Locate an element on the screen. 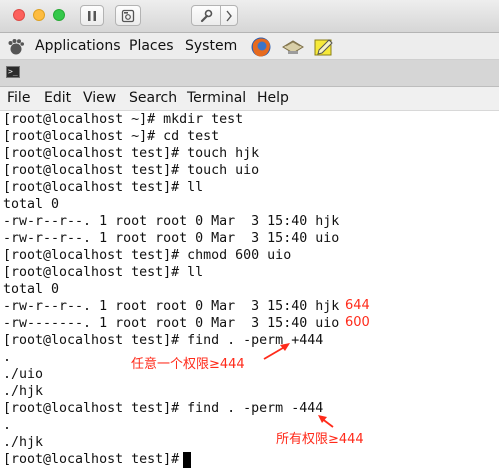 The width and height of the screenshot is (499, 474). terminal-line: [root@localhost test]# find . -perm -444 is located at coordinates (163, 408).